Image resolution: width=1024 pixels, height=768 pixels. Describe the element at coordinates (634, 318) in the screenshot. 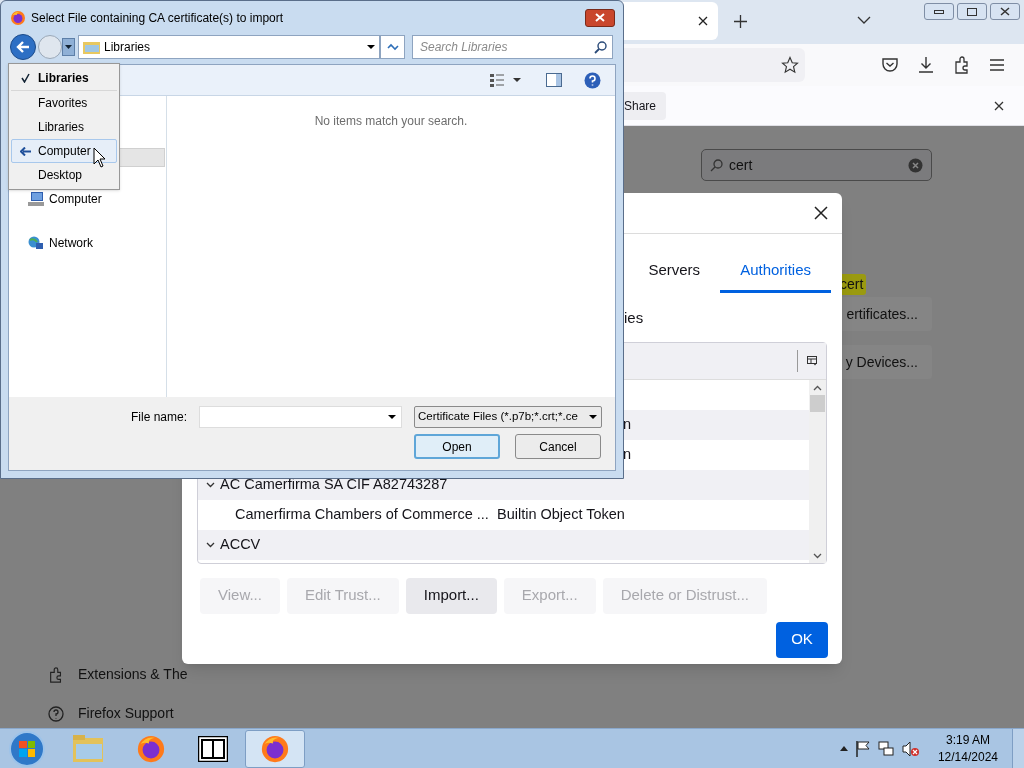

I see `caption-text: ies` at that location.